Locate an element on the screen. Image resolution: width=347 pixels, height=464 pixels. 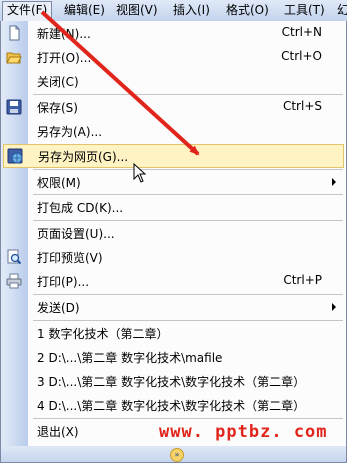
chevron-double-down-icon: » is located at coordinates (177, 455).